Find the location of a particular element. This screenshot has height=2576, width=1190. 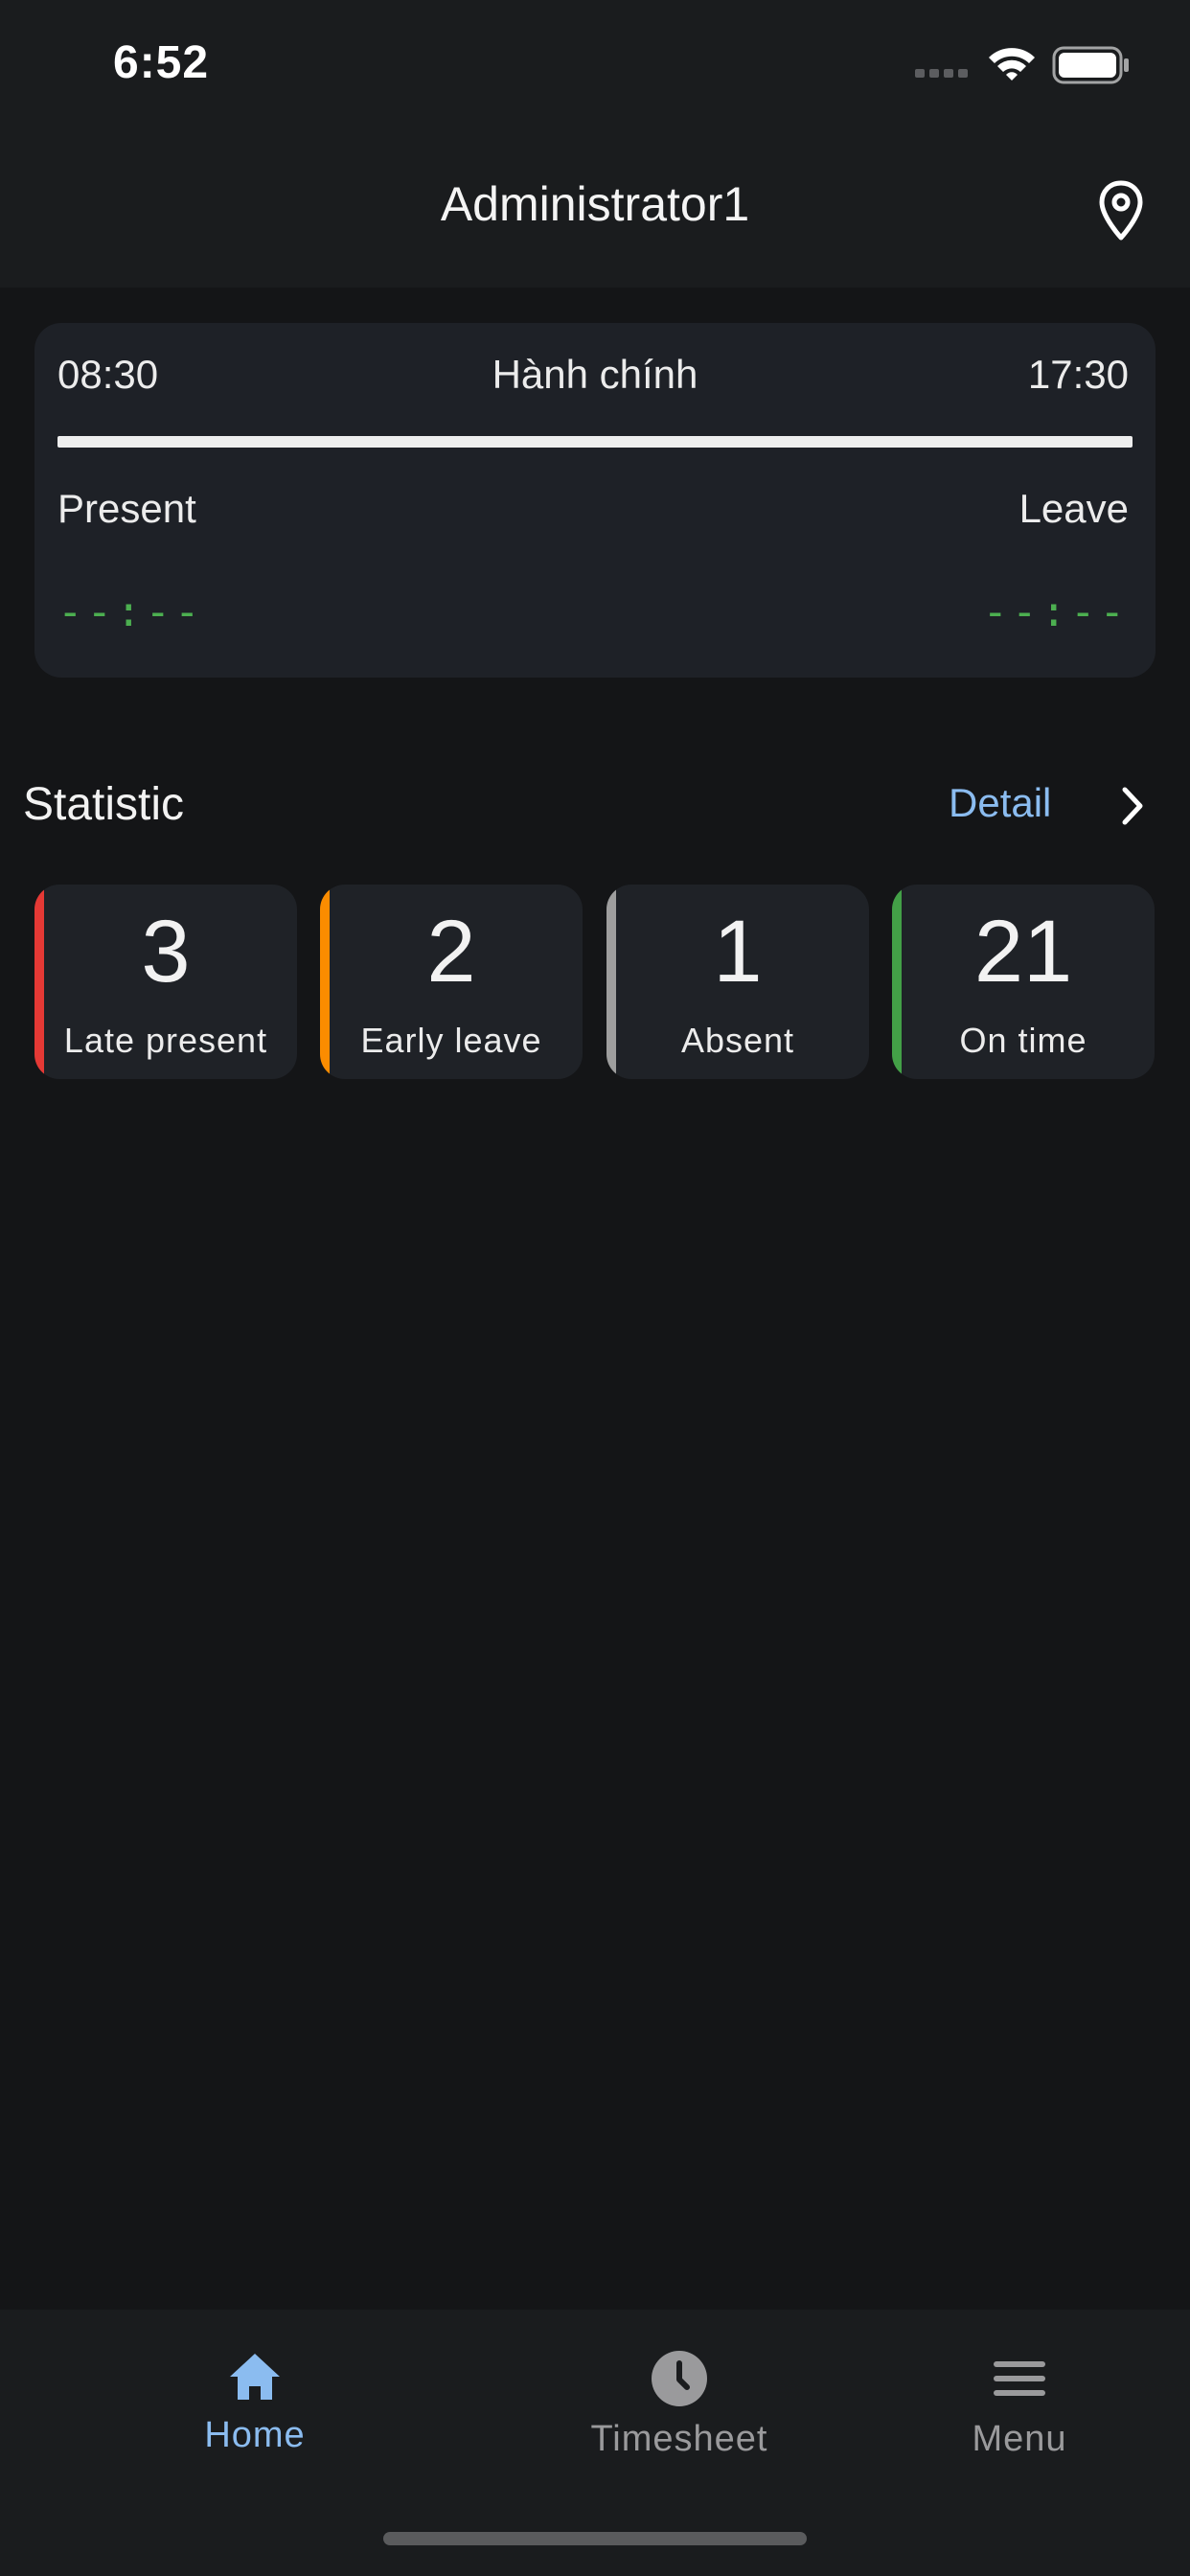

app-header: Administrator1 is located at coordinates (595, 211).